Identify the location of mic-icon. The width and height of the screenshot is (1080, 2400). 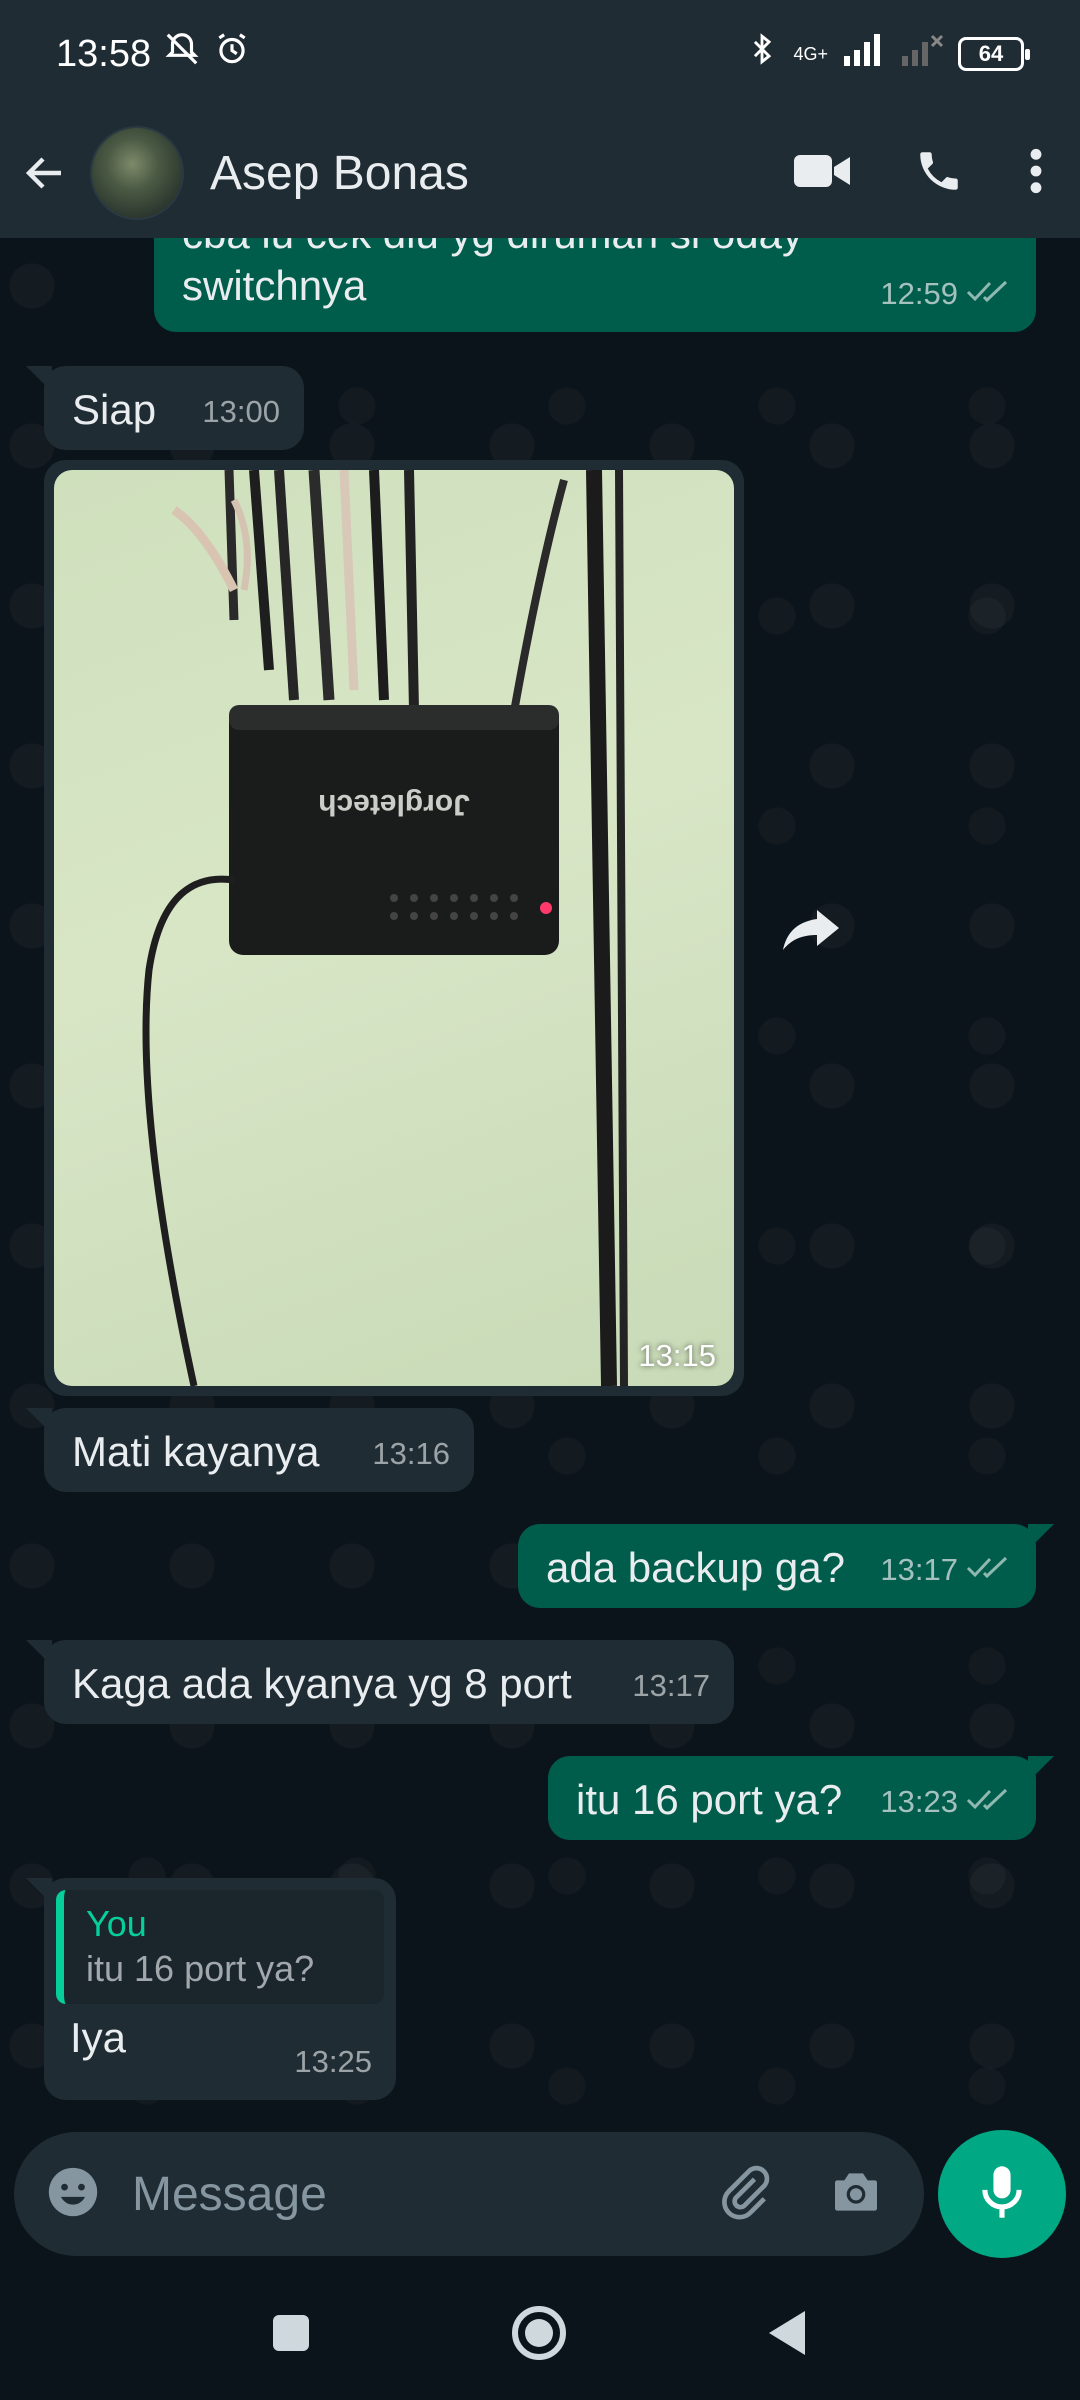
(1002, 2194).